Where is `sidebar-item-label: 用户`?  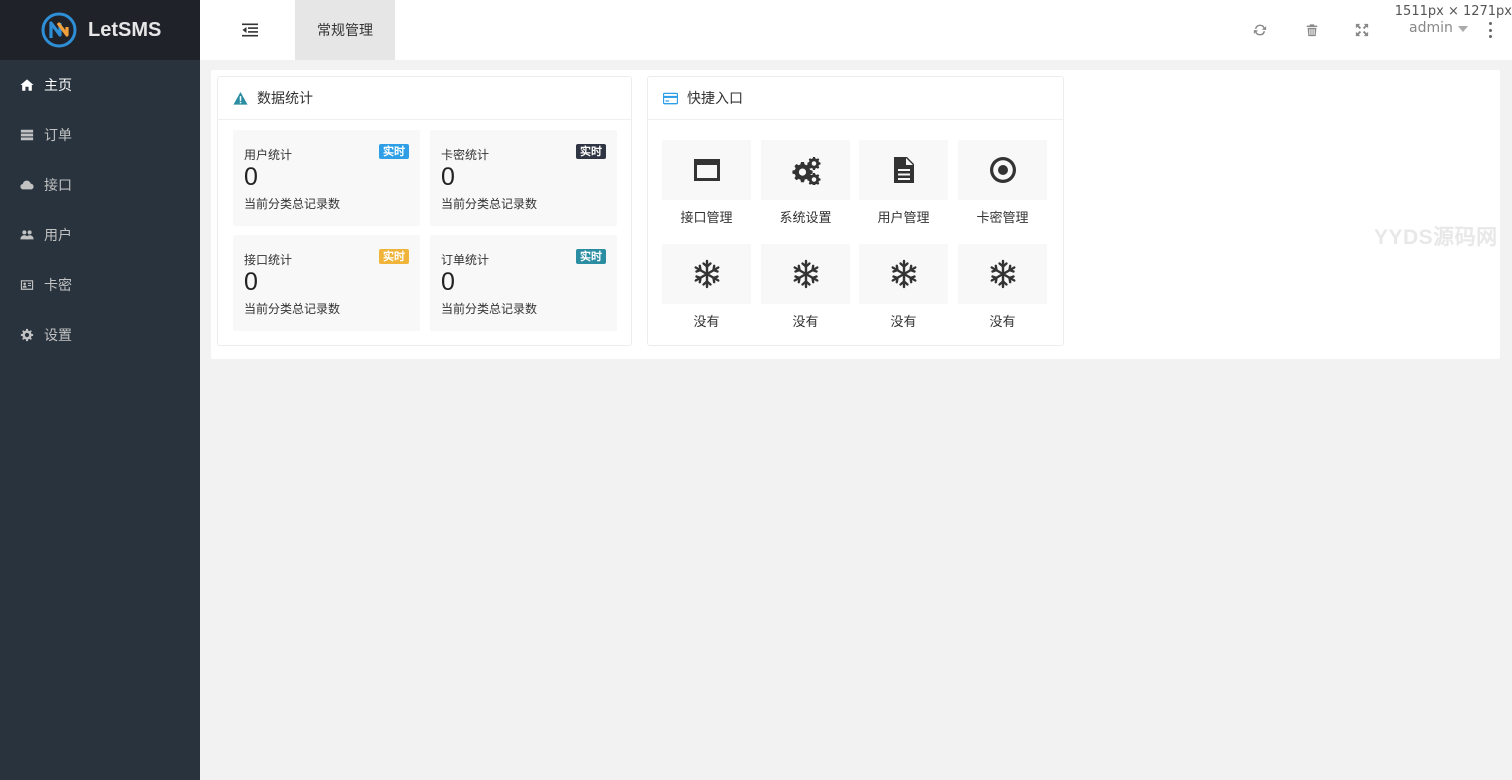 sidebar-item-label: 用户 is located at coordinates (58, 236).